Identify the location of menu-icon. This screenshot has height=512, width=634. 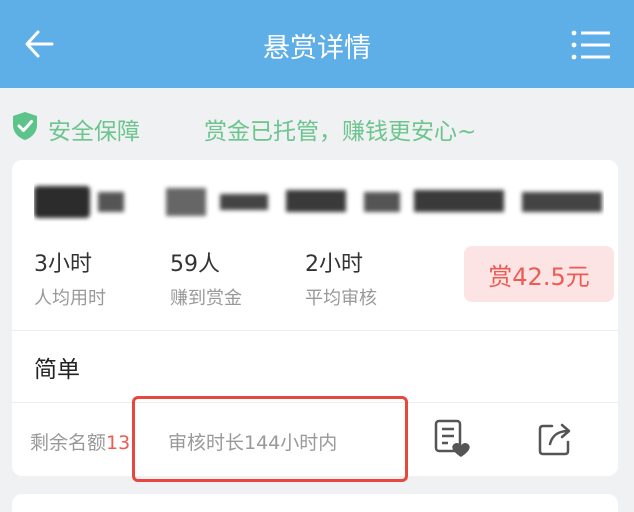
(590, 45).